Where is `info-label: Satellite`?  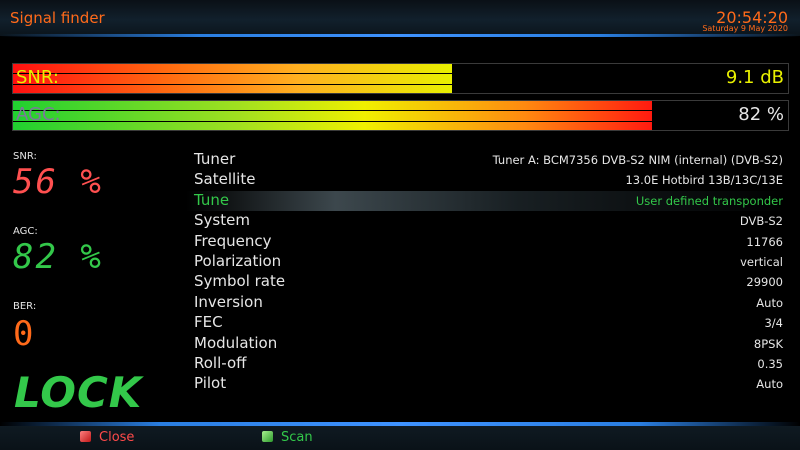
info-label: Satellite is located at coordinates (225, 179).